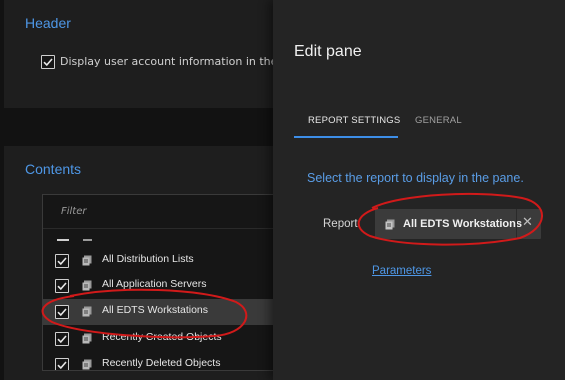  Describe the element at coordinates (354, 120) in the screenshot. I see `tab-report-settings: REPORT SETTINGS` at that location.